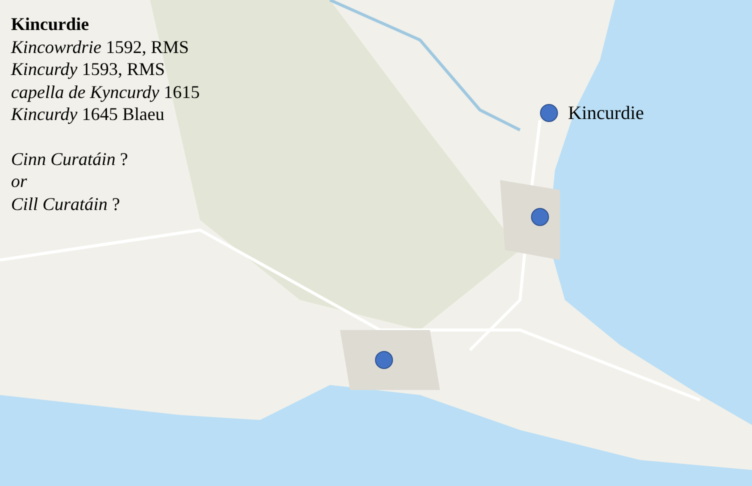 Image resolution: width=752 pixels, height=486 pixels. Describe the element at coordinates (50, 24) in the screenshot. I see `place-title: Kincurdie` at that location.